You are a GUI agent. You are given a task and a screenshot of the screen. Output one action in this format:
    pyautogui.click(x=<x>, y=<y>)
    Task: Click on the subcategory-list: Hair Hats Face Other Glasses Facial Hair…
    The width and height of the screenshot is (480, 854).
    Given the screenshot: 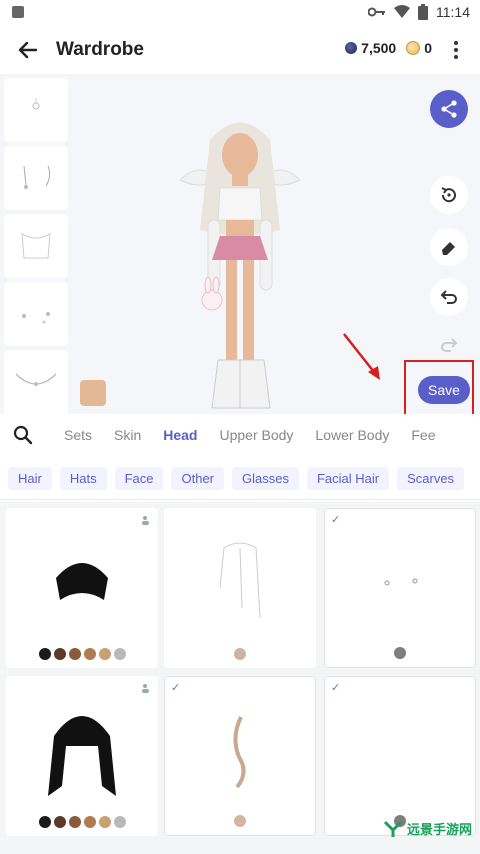 What is the action you would take?
    pyautogui.click(x=236, y=478)
    